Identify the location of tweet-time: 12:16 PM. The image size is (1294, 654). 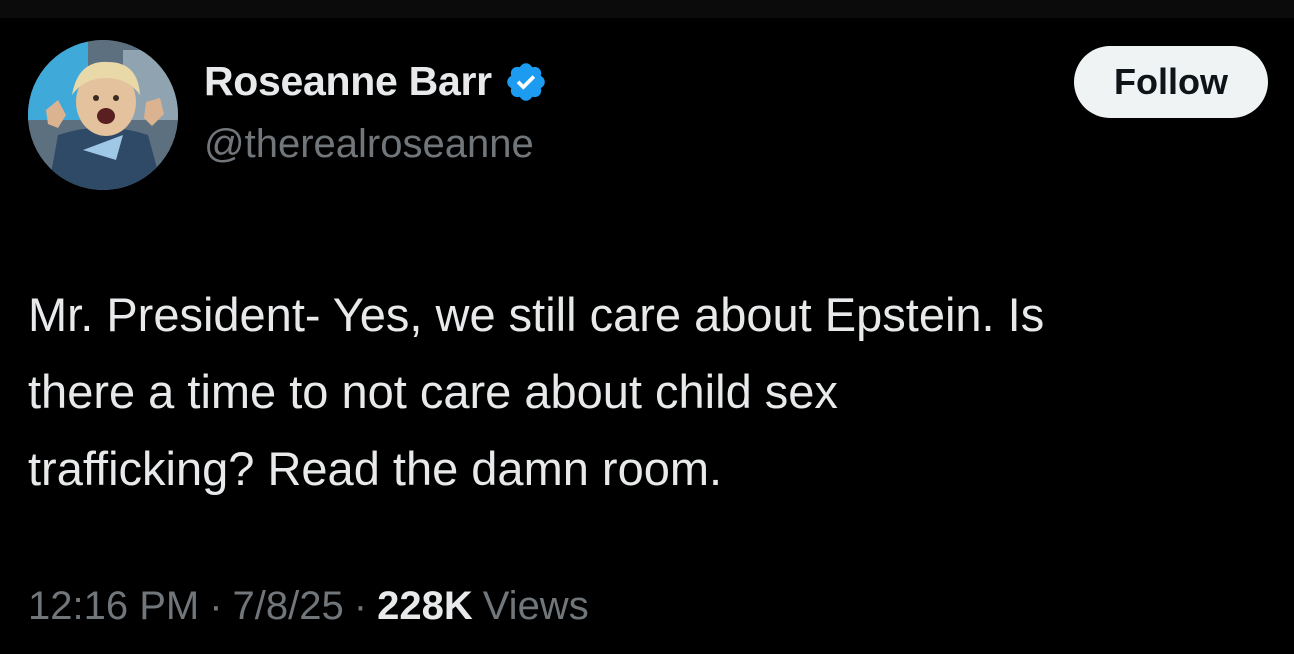
(113, 606).